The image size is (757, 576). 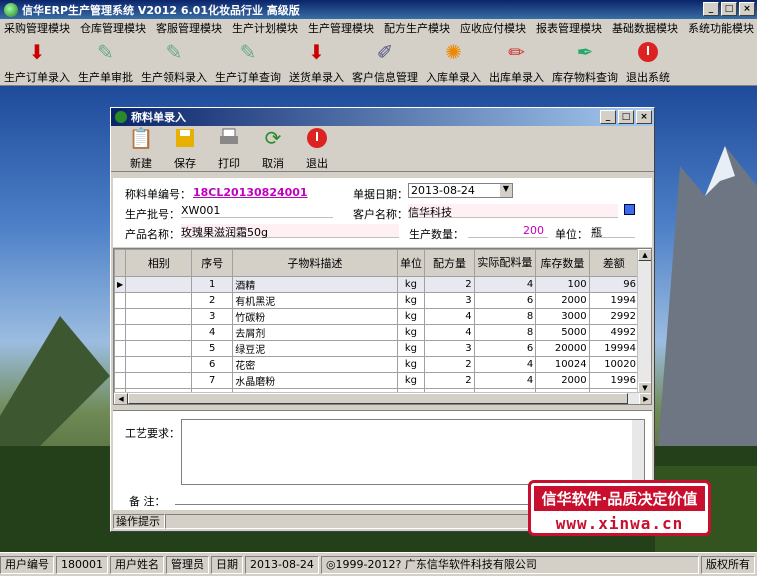 What do you see at coordinates (174, 61) in the screenshot?
I see `toolbar-button: ✎ 生产领料录入` at bounding box center [174, 61].